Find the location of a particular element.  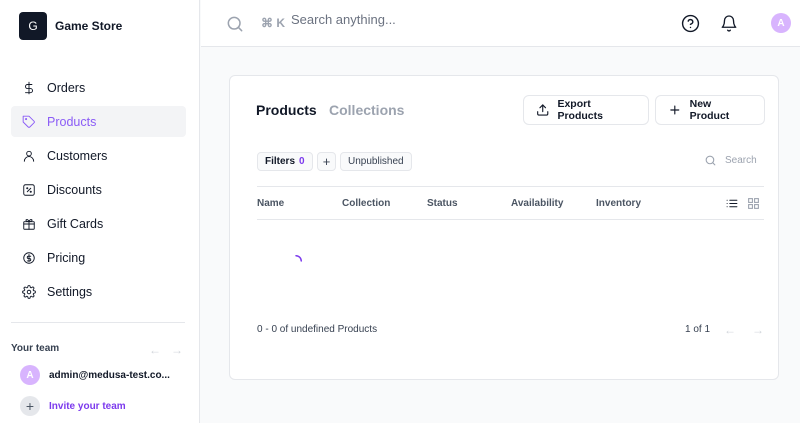

pricing-icon is located at coordinates (29, 257).